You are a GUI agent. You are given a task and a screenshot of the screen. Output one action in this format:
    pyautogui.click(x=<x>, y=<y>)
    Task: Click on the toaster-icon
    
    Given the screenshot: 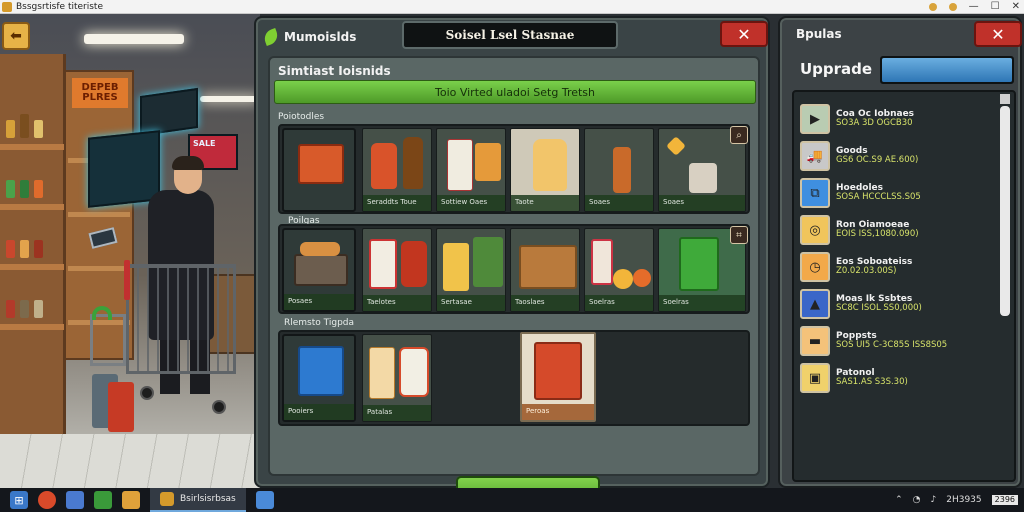 What is the action you would take?
    pyautogui.click(x=321, y=270)
    